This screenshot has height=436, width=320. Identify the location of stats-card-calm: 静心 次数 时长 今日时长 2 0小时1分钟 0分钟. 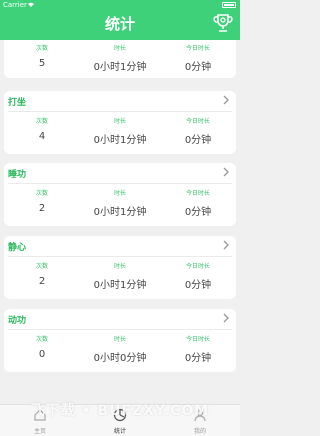
(120, 267).